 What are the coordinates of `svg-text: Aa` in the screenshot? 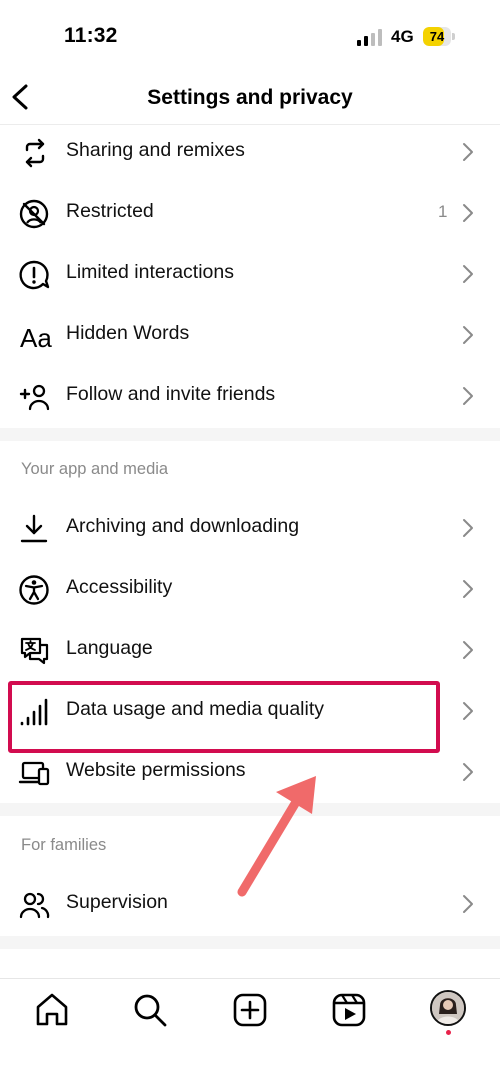 It's located at (36, 337).